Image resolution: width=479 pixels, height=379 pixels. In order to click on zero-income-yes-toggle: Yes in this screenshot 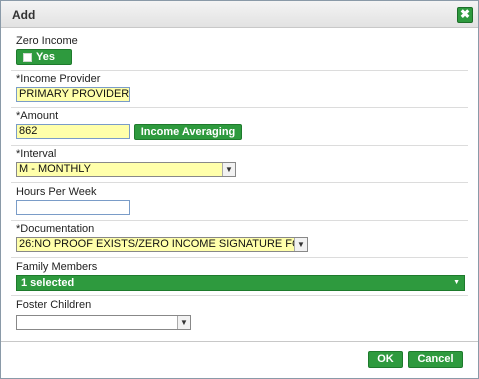, I will do `click(44, 57)`.